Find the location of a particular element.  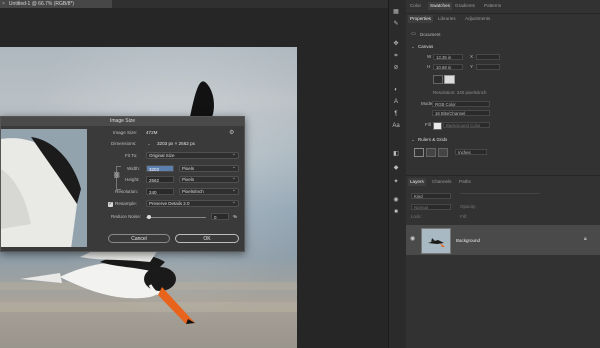

ok-button: OK is located at coordinates (207, 238).